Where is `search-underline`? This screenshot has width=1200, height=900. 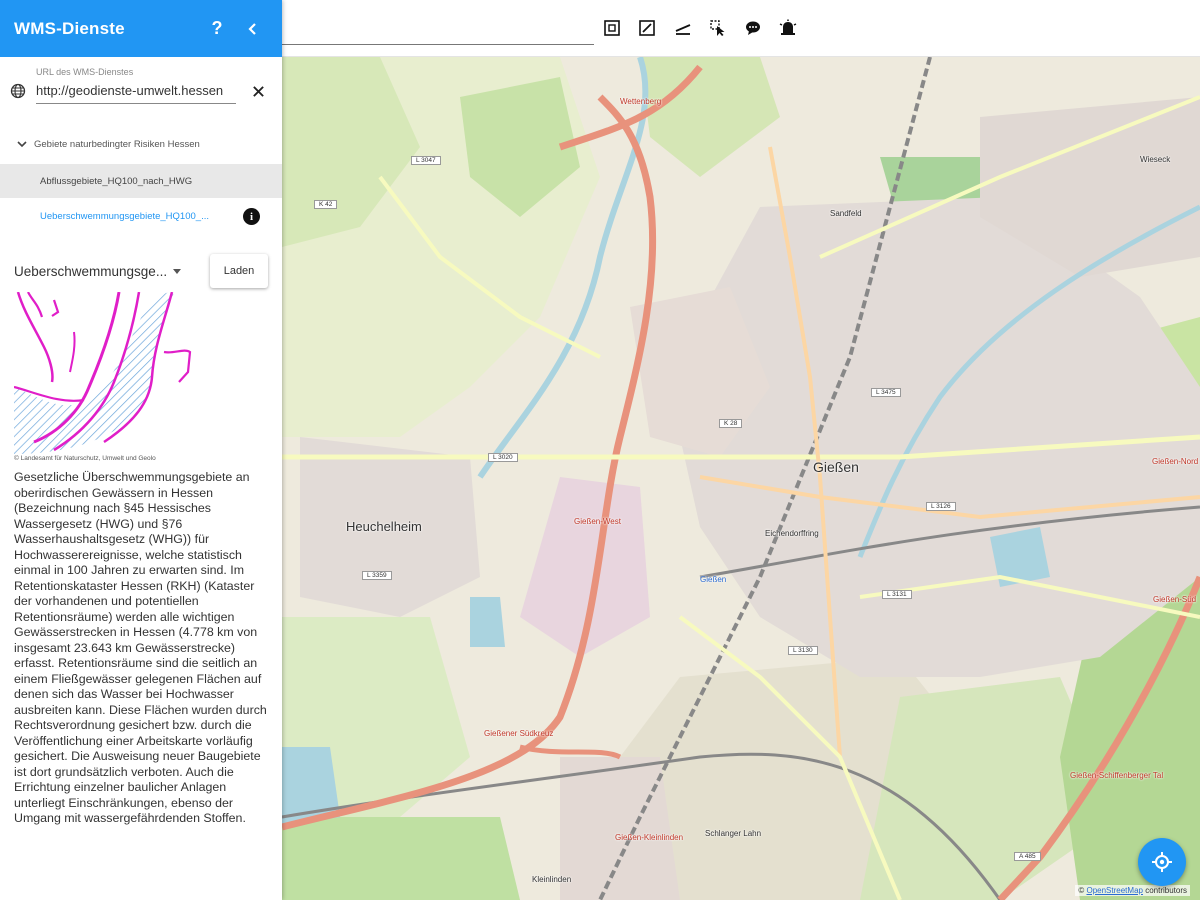
search-underline is located at coordinates (438, 44).